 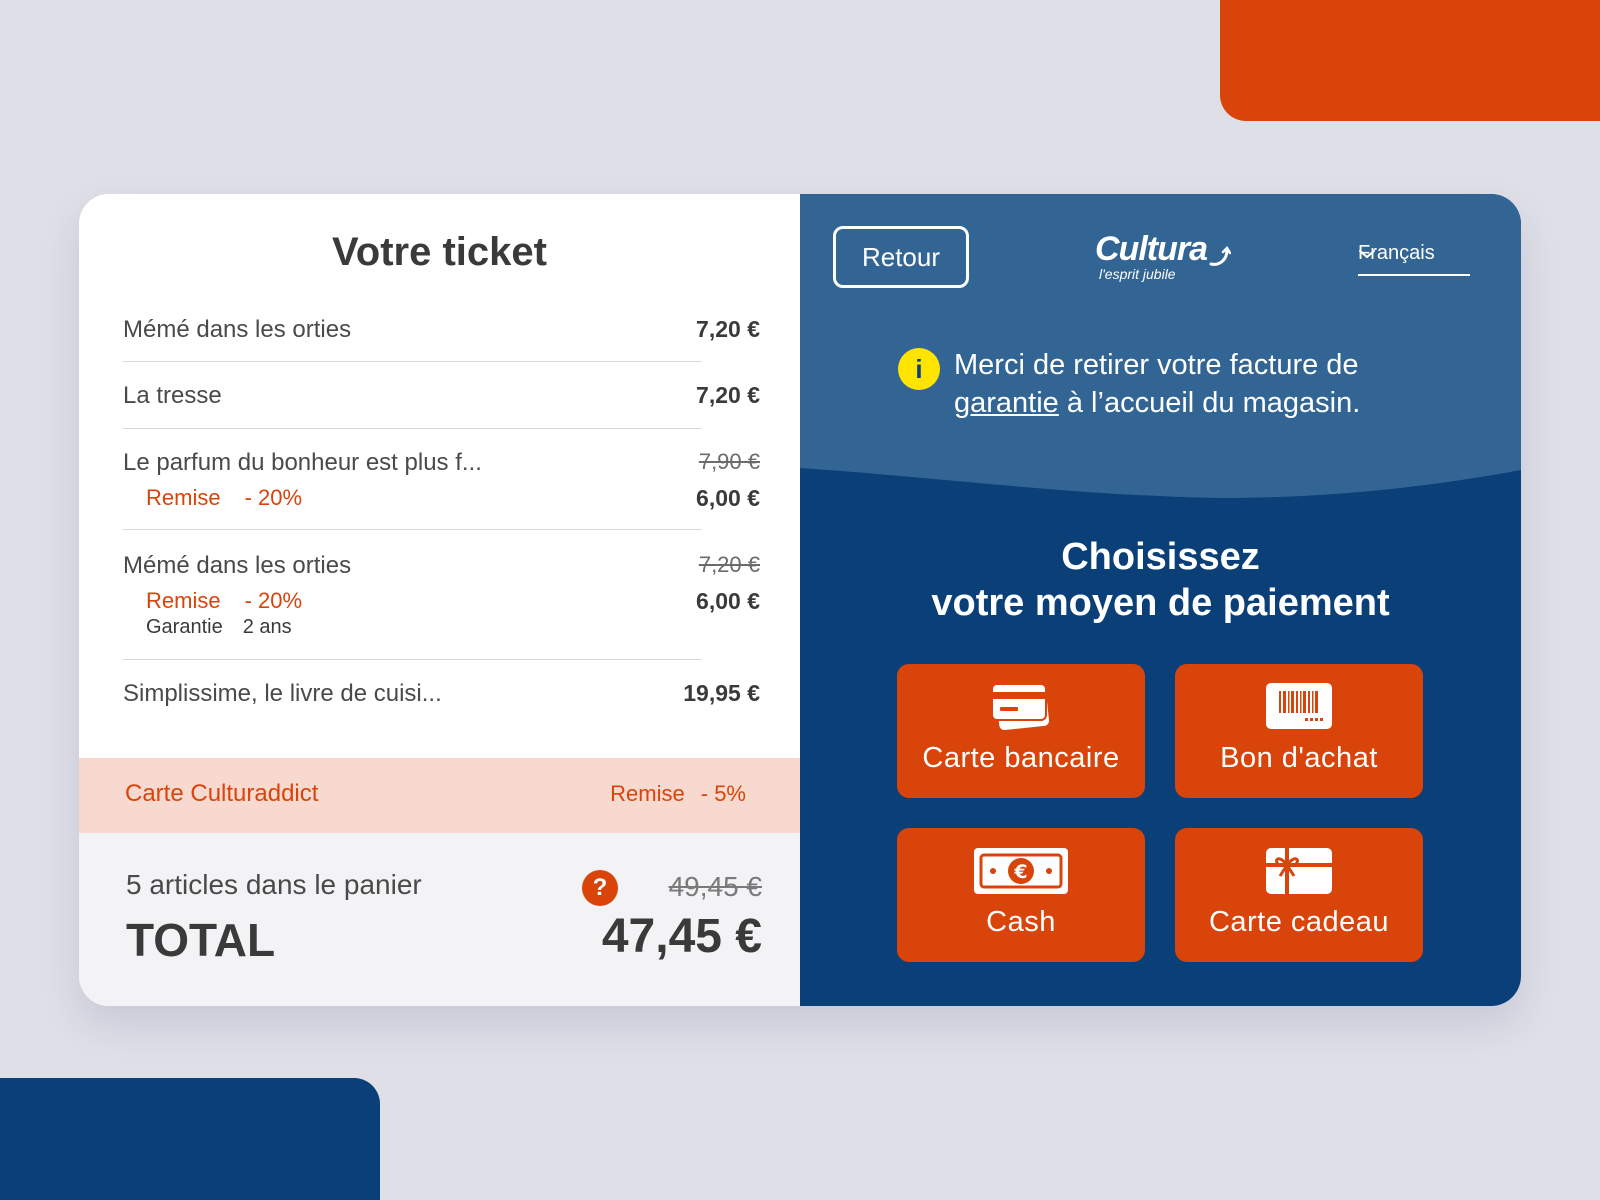 I want to click on old-total: 49,45 €, so click(x=715, y=886).